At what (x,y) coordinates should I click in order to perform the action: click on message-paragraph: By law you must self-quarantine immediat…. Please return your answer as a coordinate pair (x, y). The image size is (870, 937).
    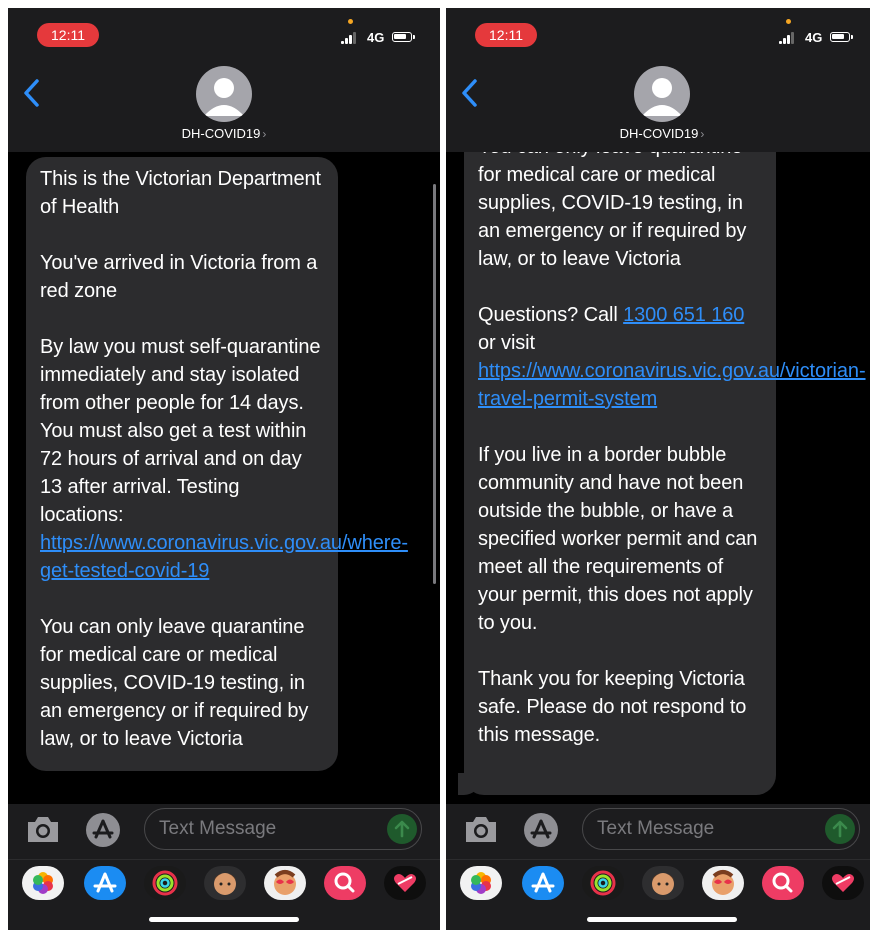
    Looking at the image, I should click on (224, 459).